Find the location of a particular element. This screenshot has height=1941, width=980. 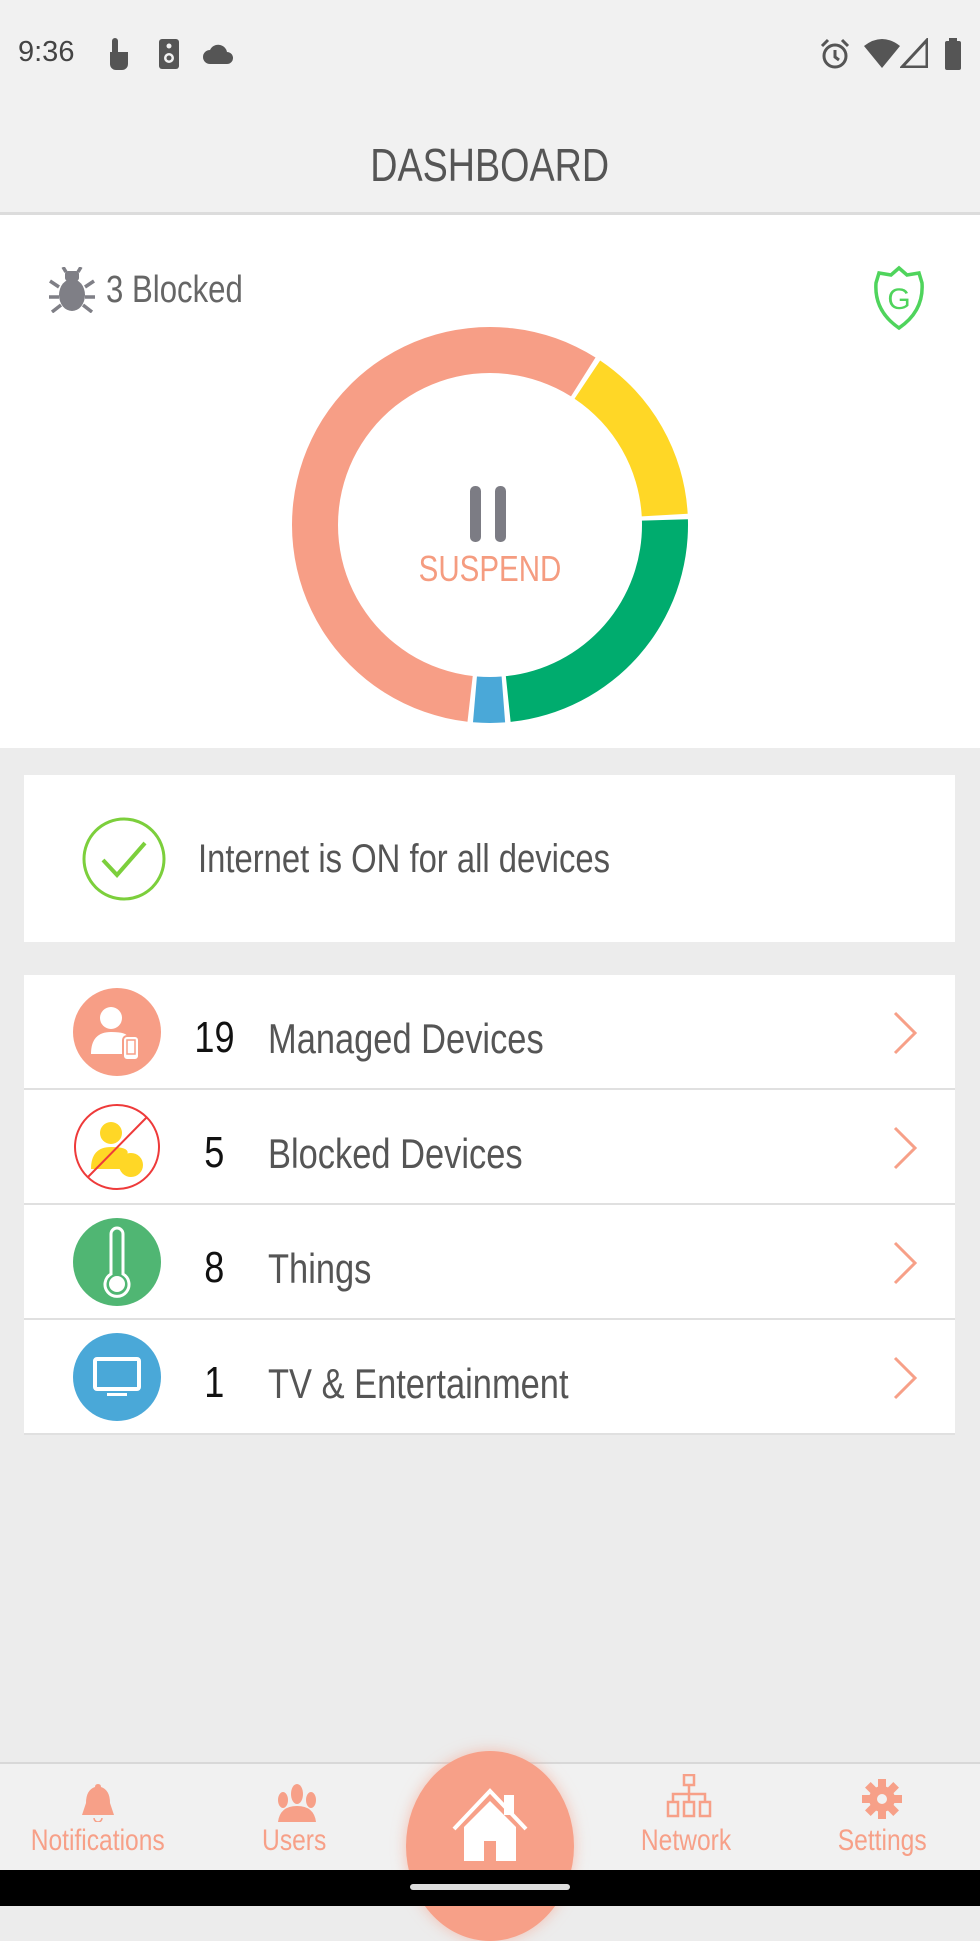

system-nav-bar is located at coordinates (490, 1888).